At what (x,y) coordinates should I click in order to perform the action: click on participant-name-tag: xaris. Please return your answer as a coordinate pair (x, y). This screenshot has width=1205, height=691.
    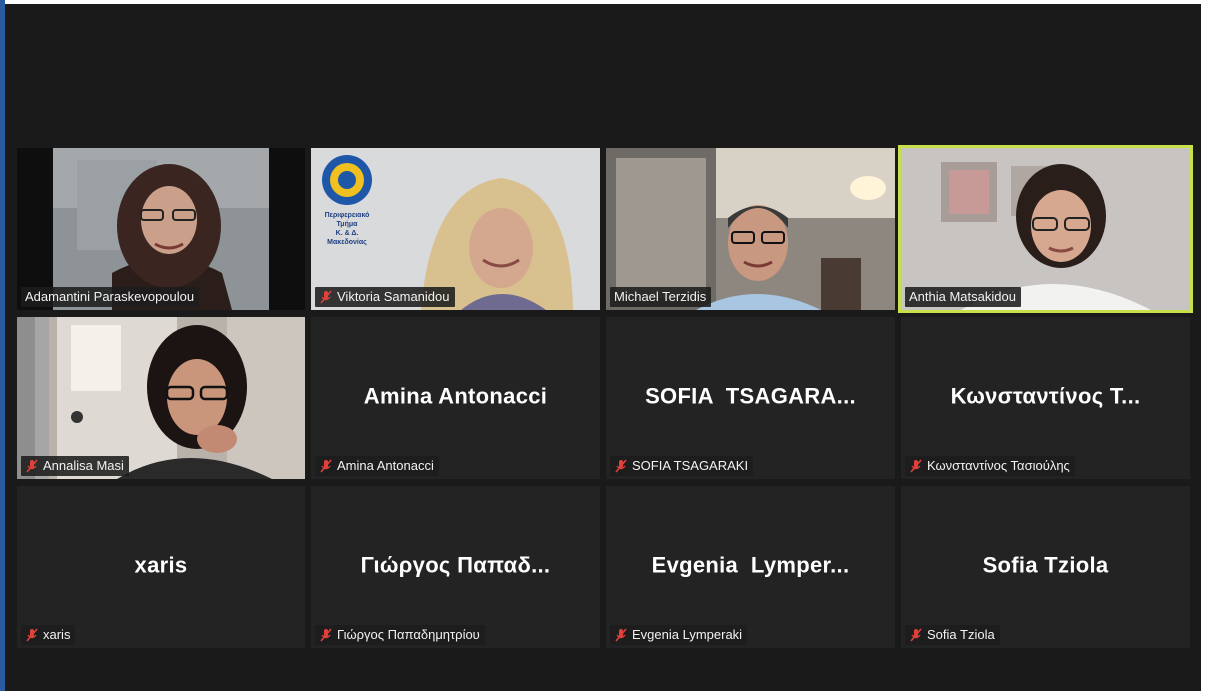
    Looking at the image, I should click on (48, 635).